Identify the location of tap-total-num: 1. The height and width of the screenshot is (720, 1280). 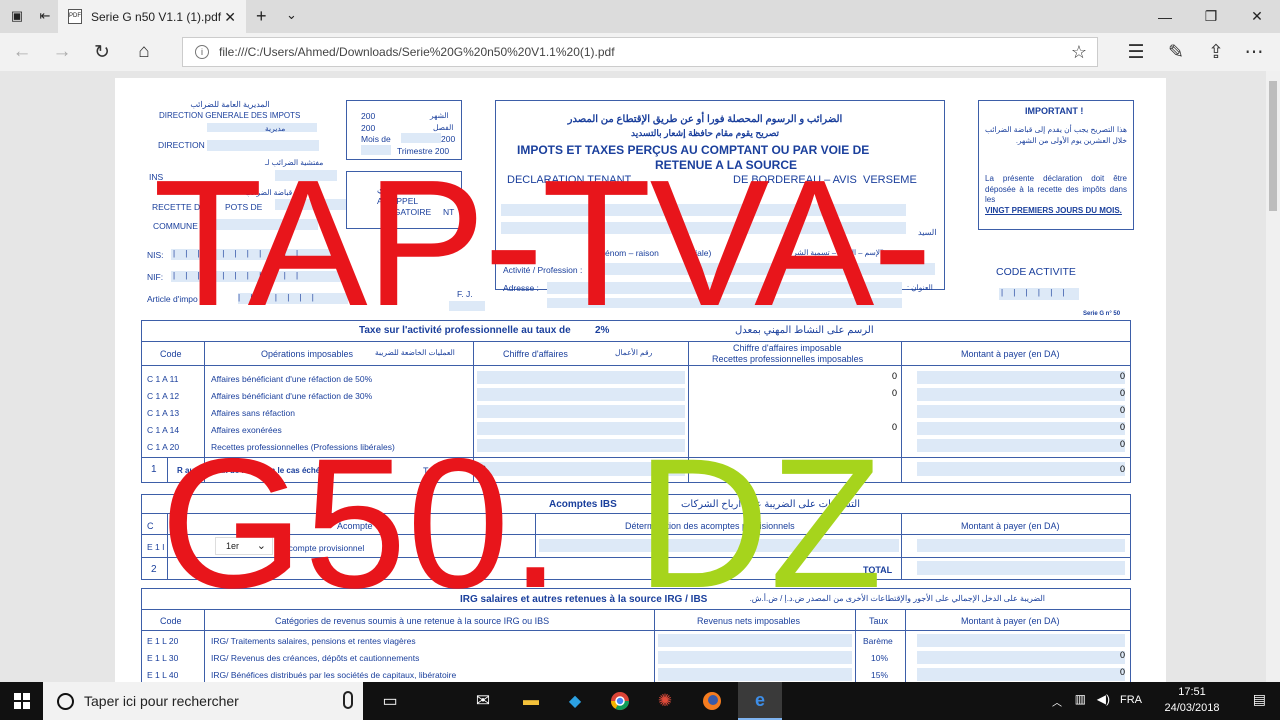
(154, 469).